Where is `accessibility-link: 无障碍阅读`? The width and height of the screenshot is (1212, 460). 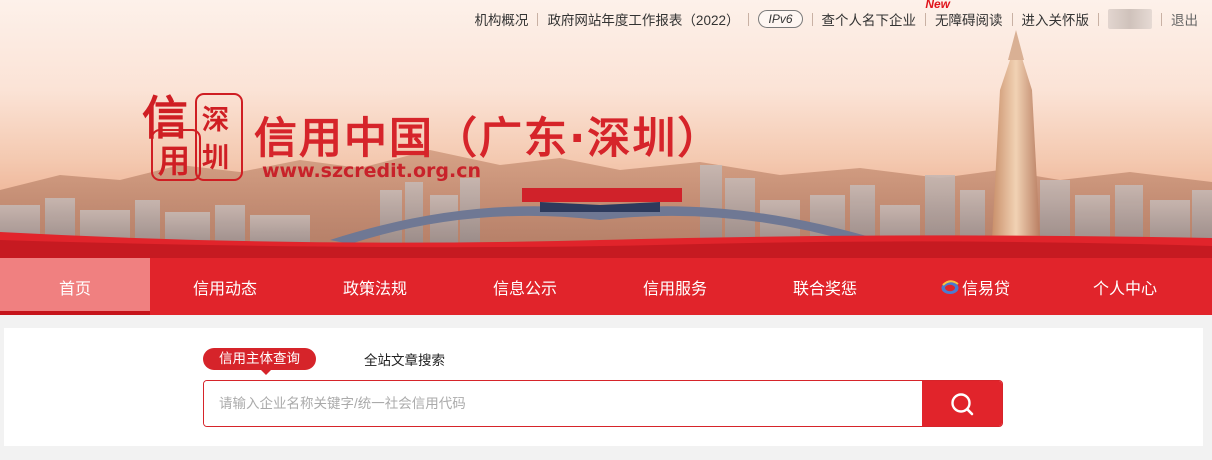
accessibility-link: 无障碍阅读 is located at coordinates (969, 19).